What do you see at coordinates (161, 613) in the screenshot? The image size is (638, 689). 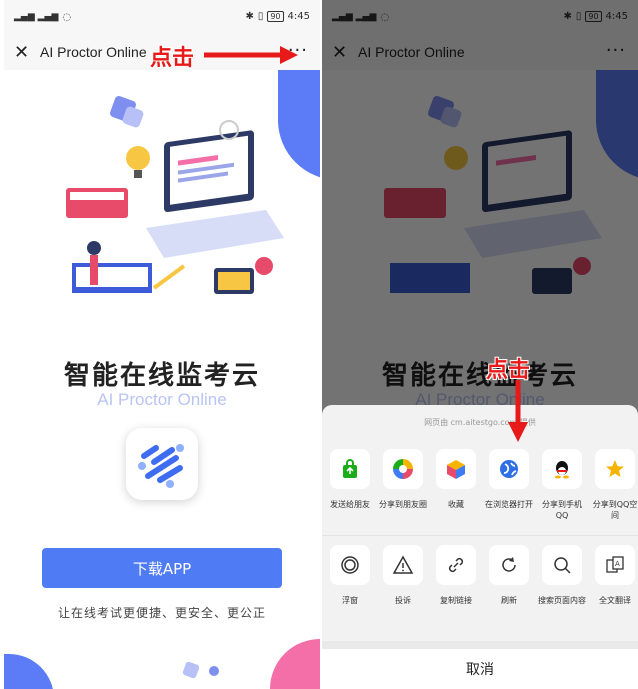 I see `tagline: 让在线考试更便捷、更安全、更公正` at bounding box center [161, 613].